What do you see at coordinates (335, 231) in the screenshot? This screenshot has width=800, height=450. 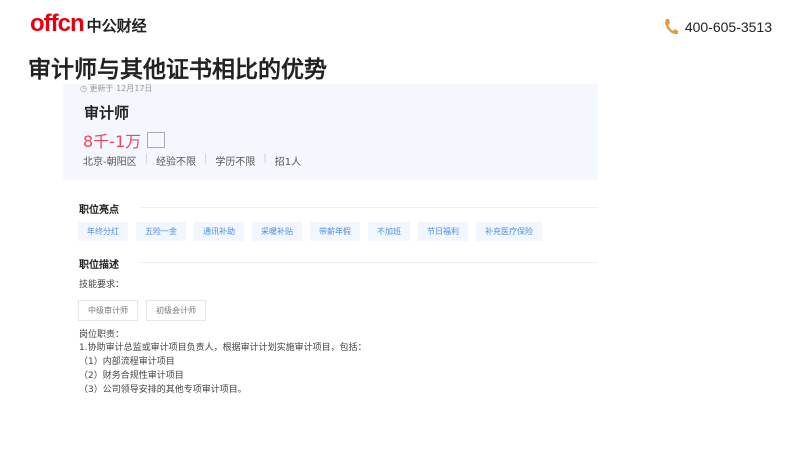 I see `tag: 带薪年假` at bounding box center [335, 231].